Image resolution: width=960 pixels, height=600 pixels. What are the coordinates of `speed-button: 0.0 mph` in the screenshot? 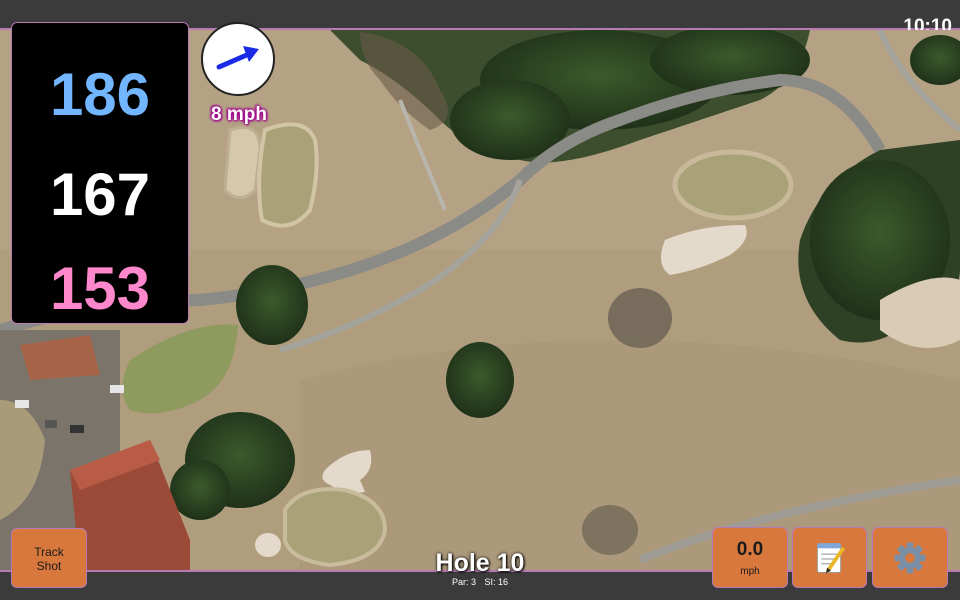 It's located at (750, 557).